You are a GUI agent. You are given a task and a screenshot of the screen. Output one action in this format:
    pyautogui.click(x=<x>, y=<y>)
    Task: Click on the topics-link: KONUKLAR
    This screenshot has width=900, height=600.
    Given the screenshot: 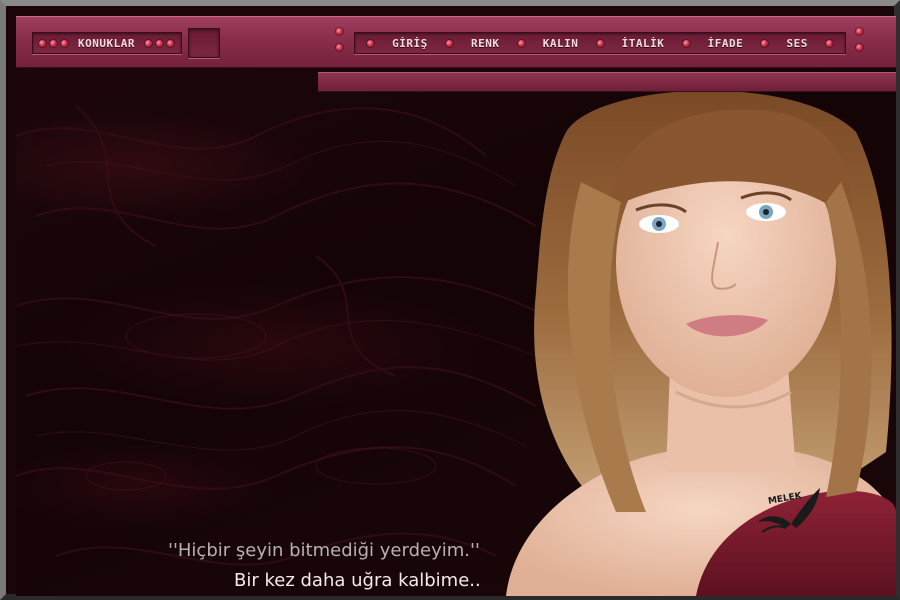 What is the action you would take?
    pyautogui.click(x=106, y=43)
    